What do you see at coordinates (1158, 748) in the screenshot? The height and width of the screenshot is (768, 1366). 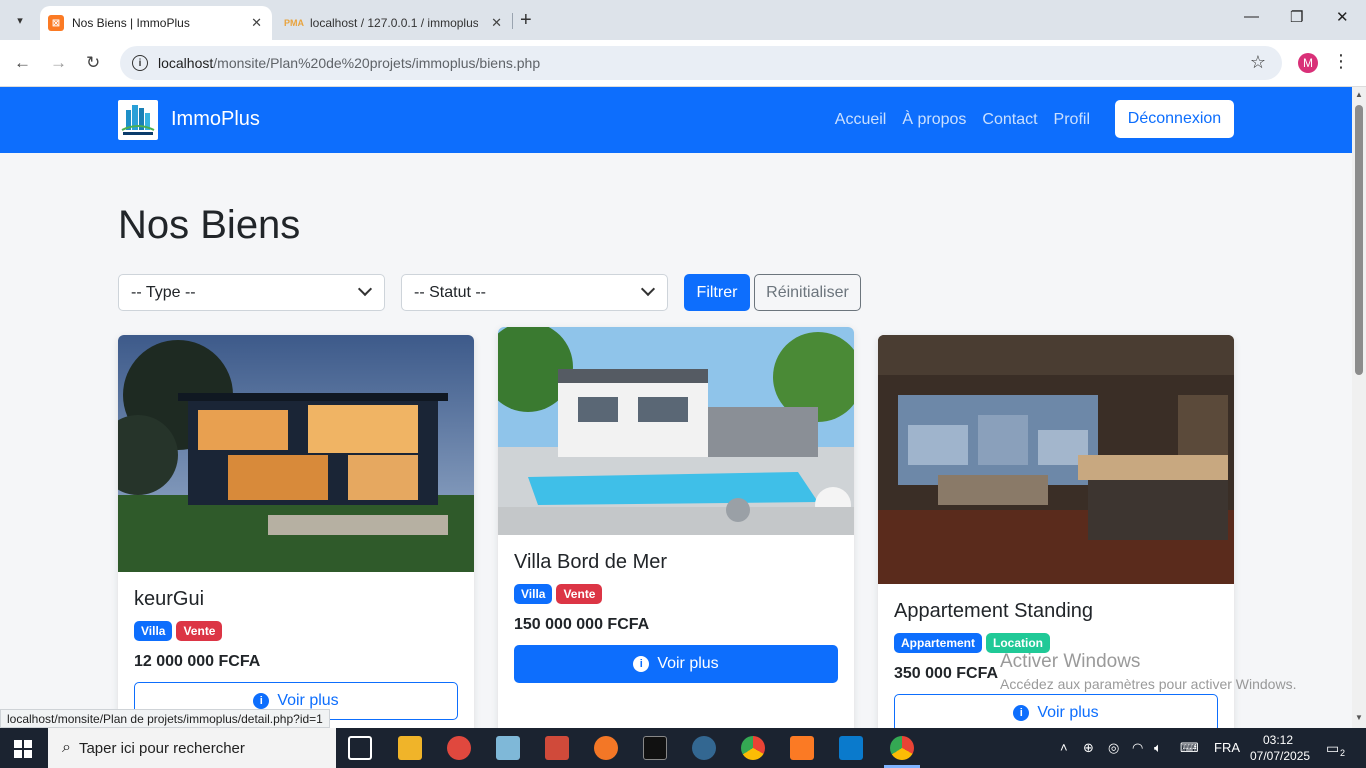 I see `volume-icon: 🔈︎` at bounding box center [1158, 748].